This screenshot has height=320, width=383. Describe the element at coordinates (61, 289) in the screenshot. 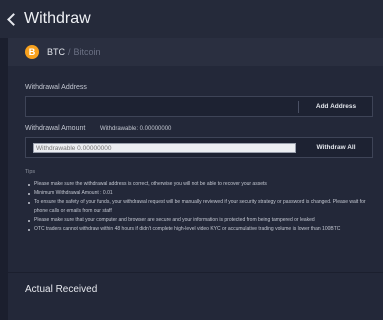

I see `actual-received-heading: Actual Received` at that location.